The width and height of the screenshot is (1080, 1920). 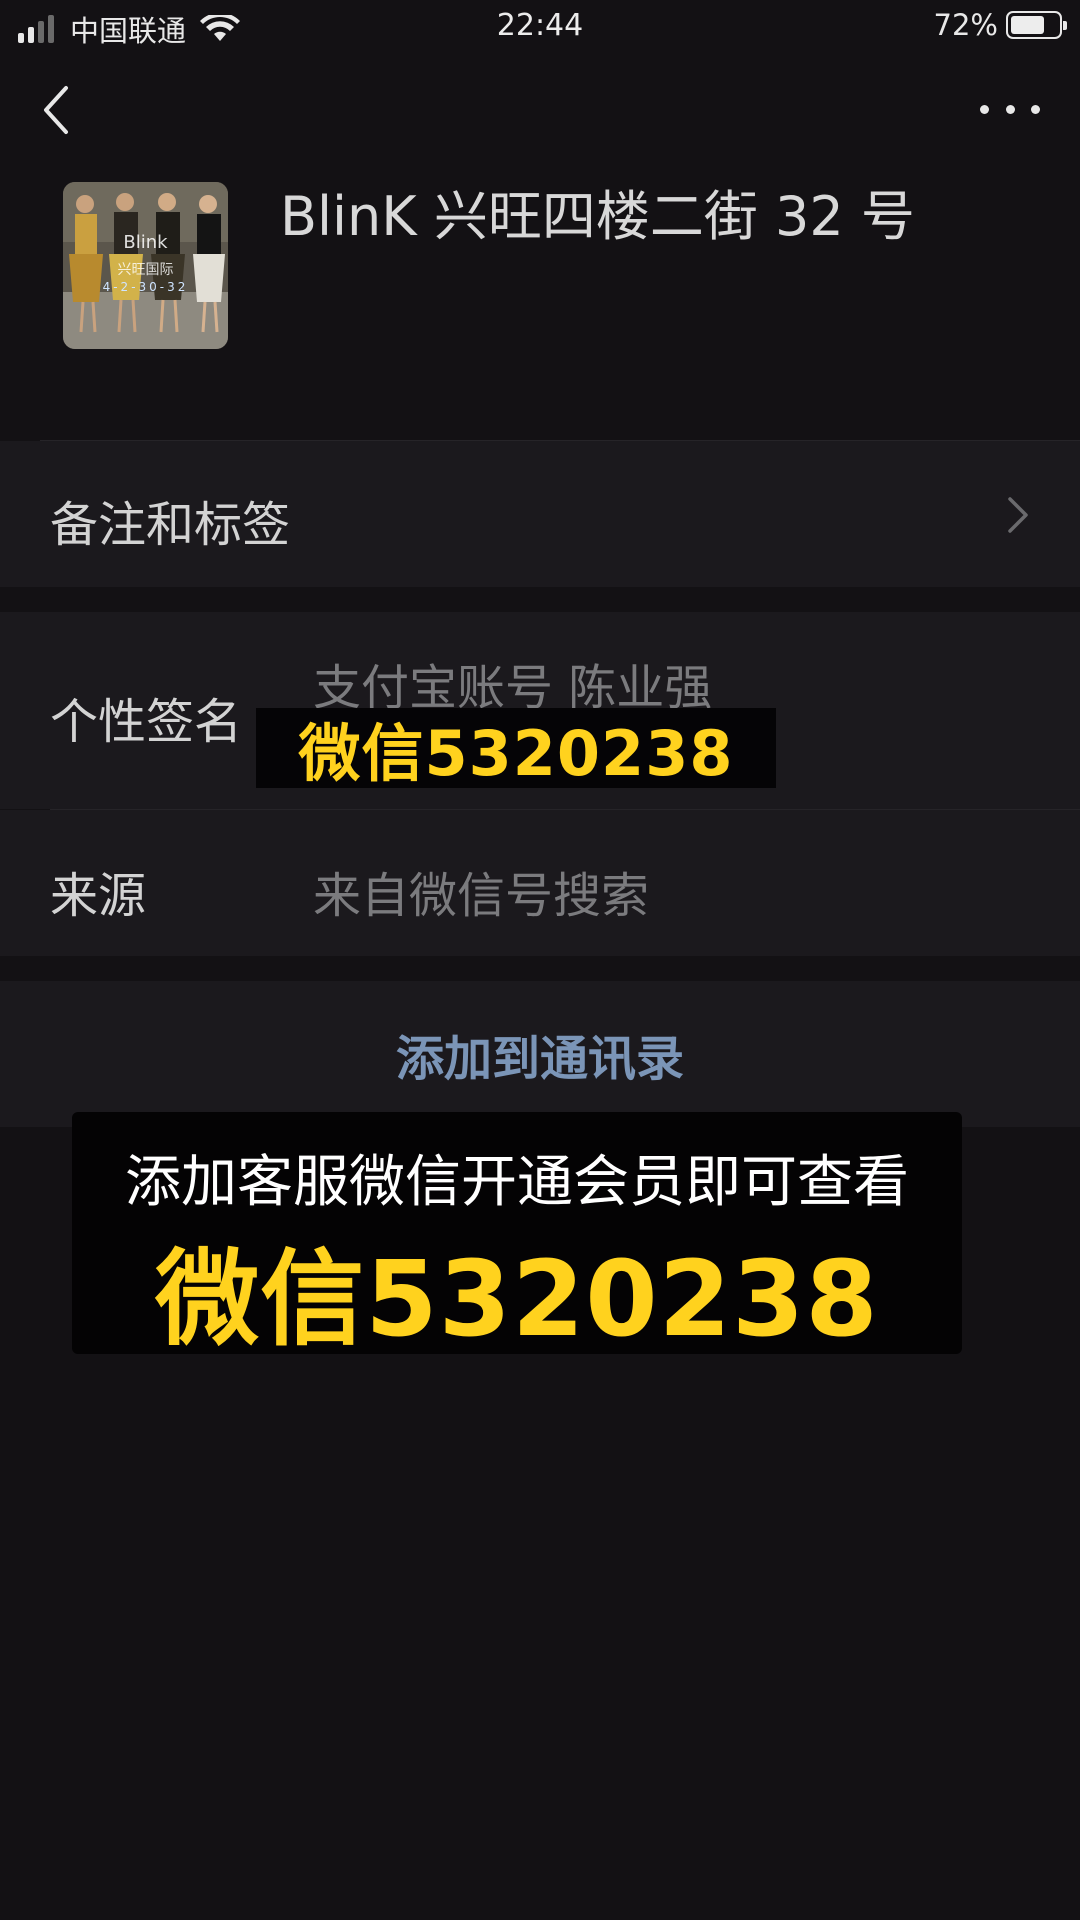 I want to click on status-right: 72%, so click(x=1000, y=25).